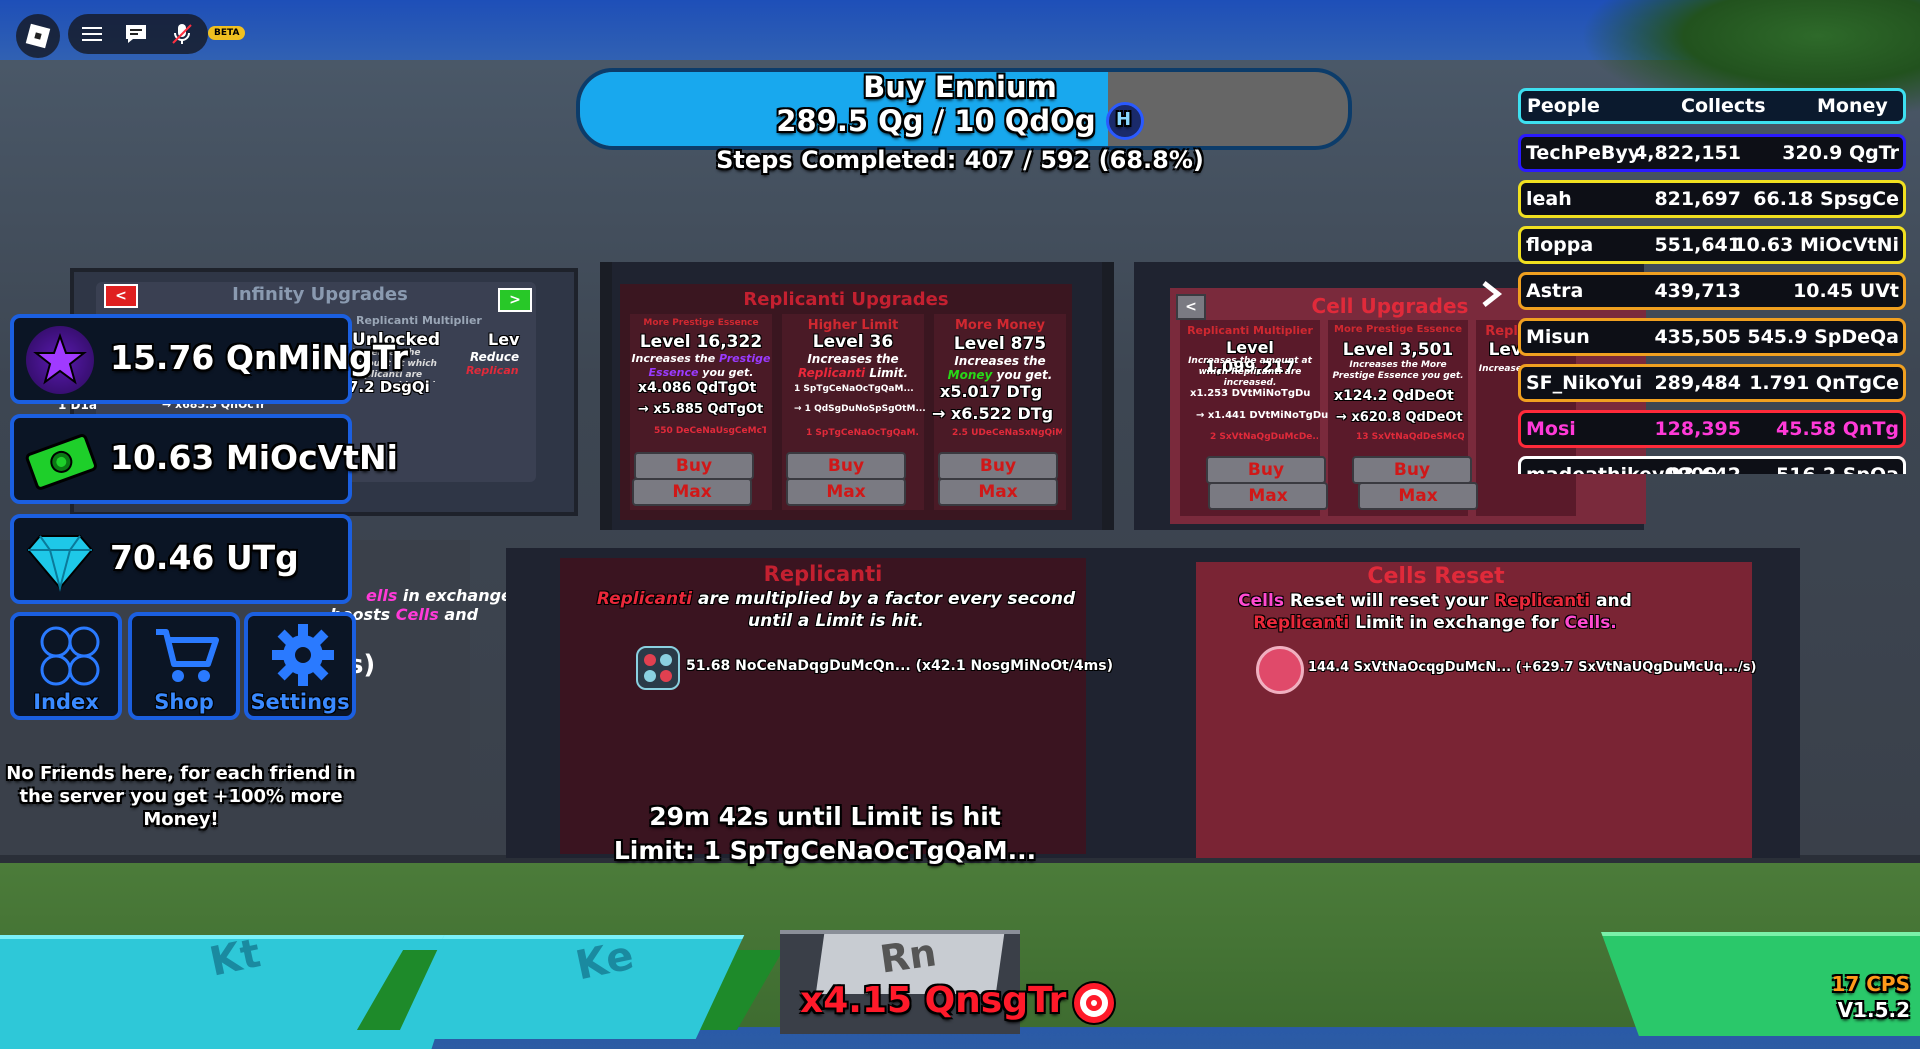 The image size is (1920, 1049). Describe the element at coordinates (389, 387) in the screenshot. I see `infinity-value: 7.2 DsgQi` at that location.